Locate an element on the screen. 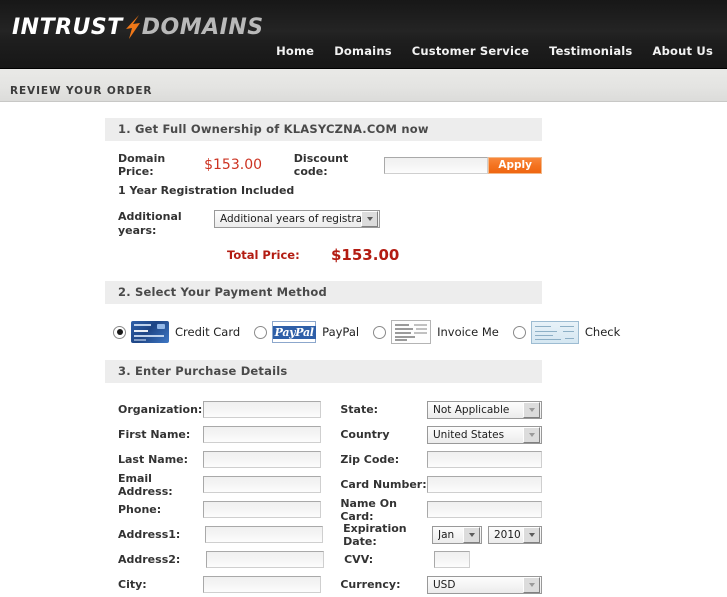 This screenshot has height=597, width=727. total-price-label: Total Price: is located at coordinates (263, 255).